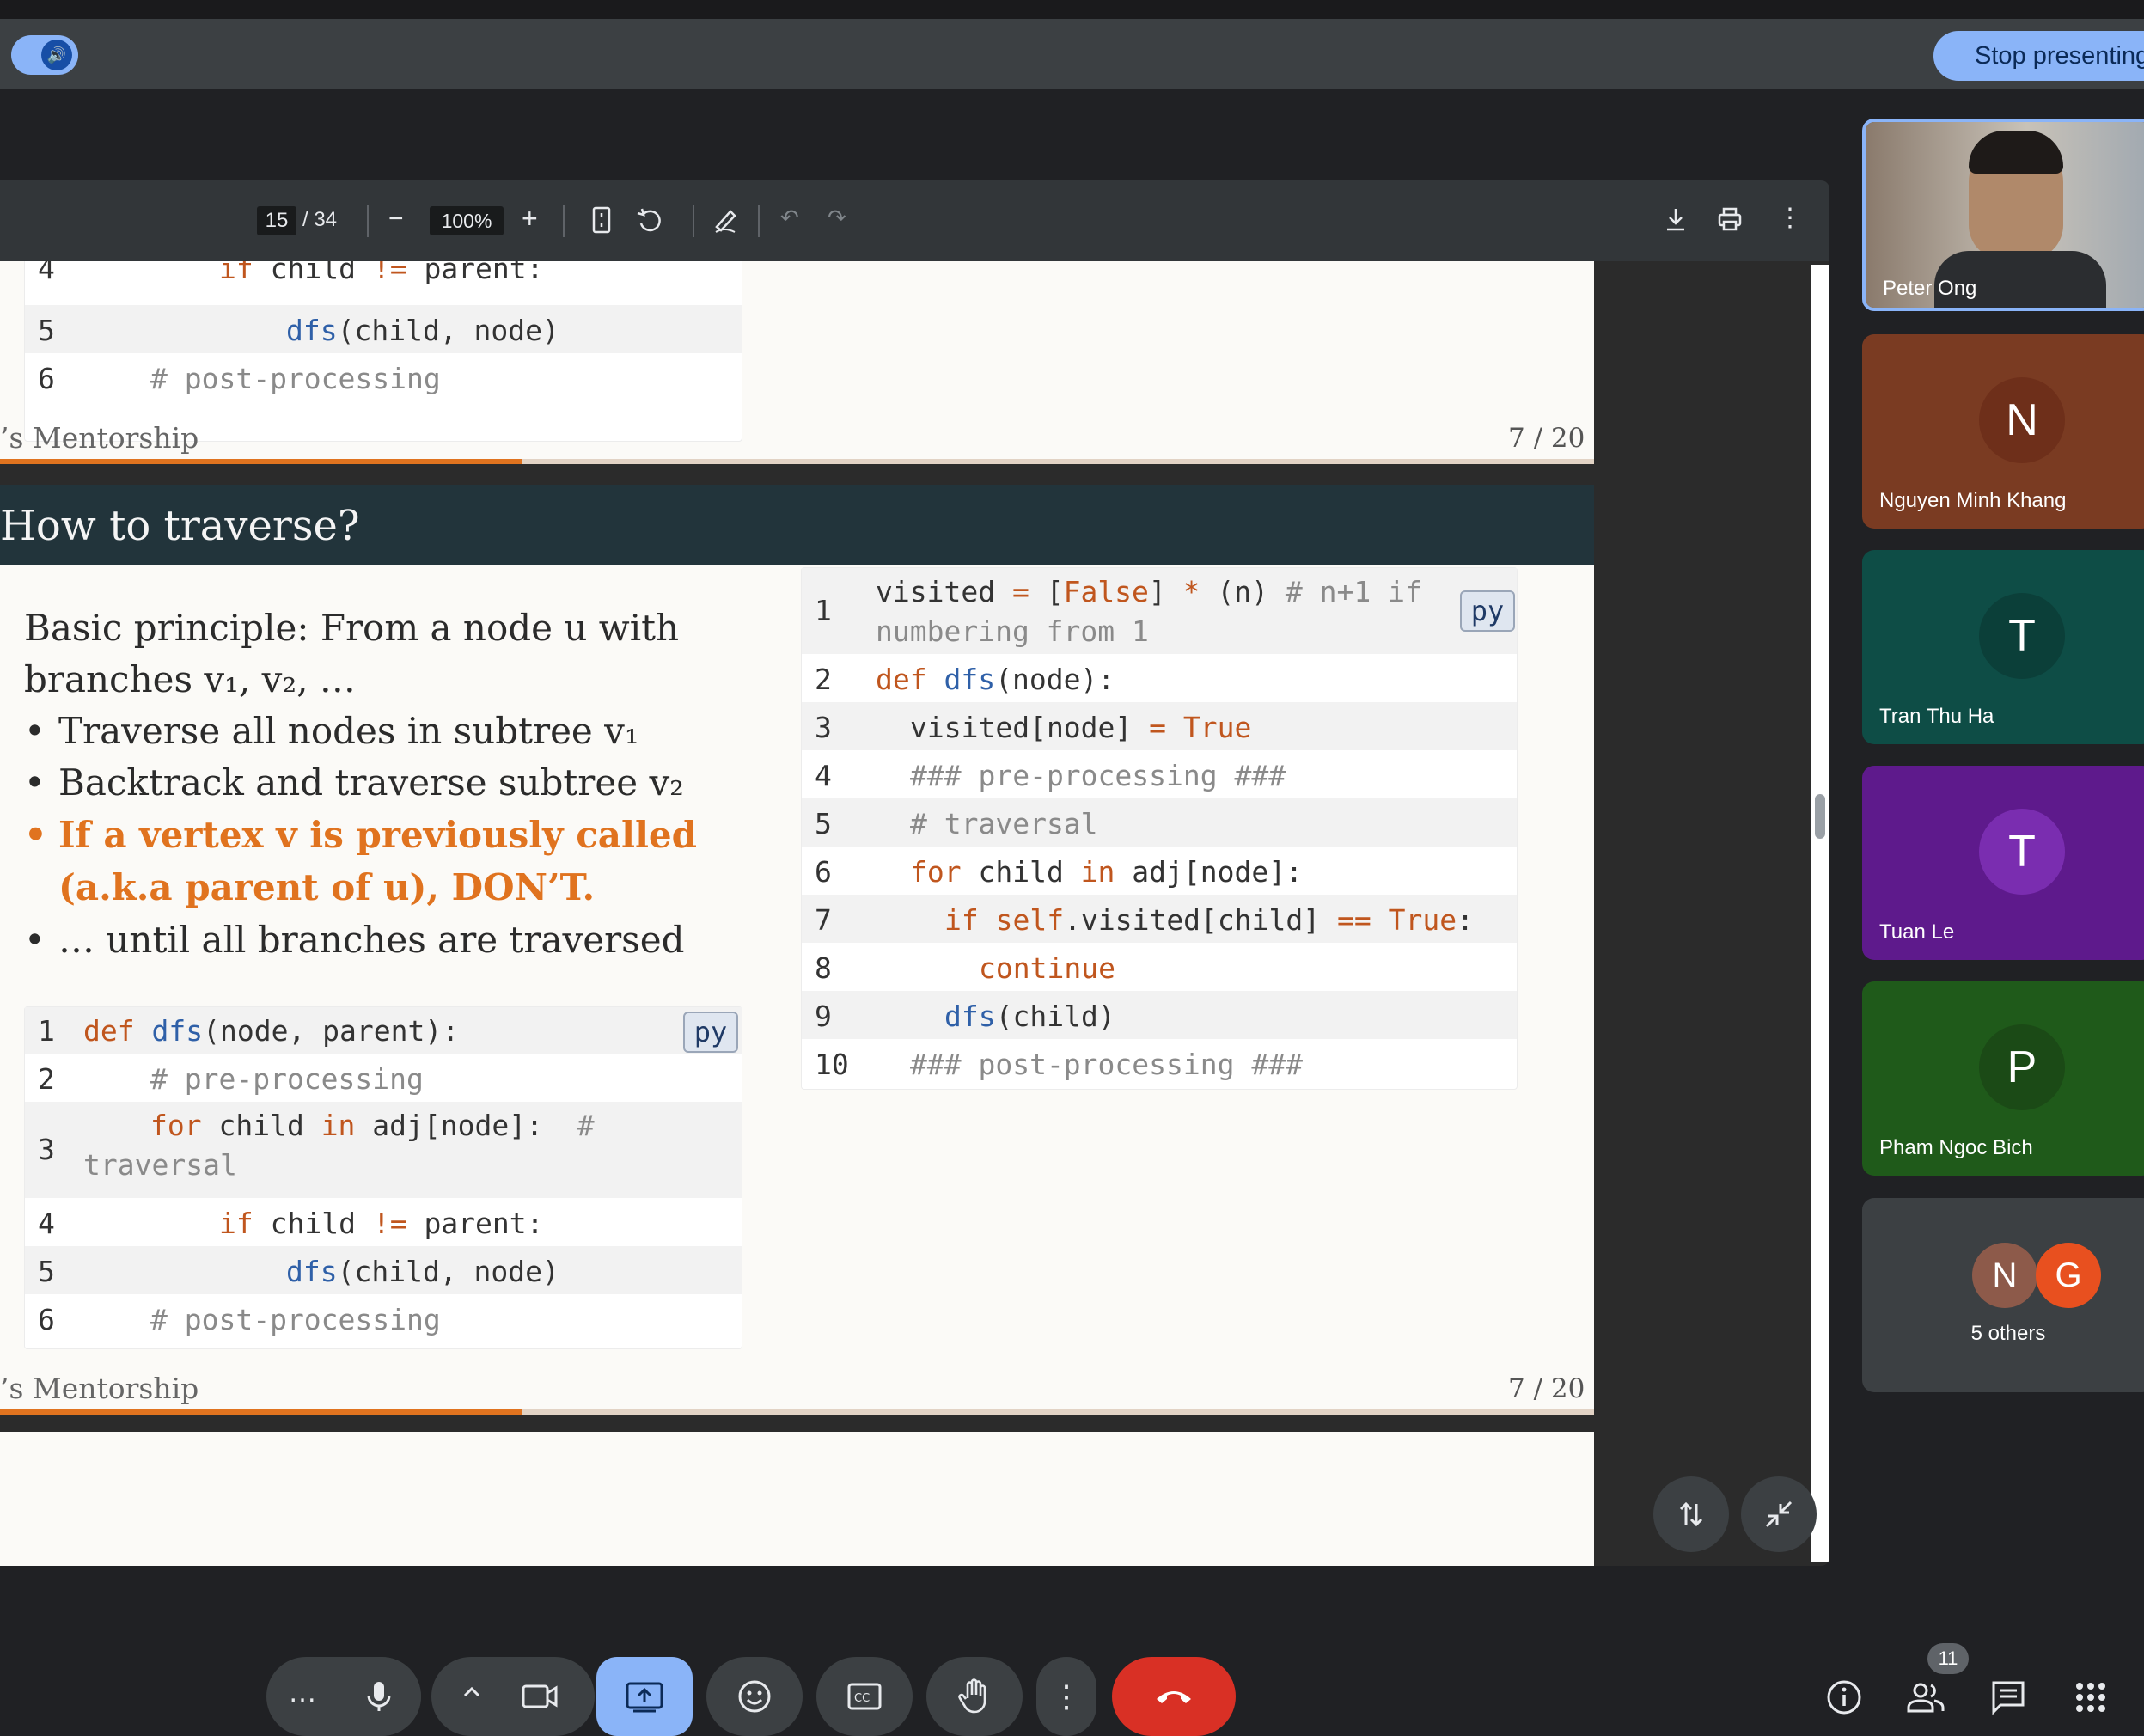 The image size is (2144, 1736). Describe the element at coordinates (1029, 1016) in the screenshot. I see `code-line: dfs(child)` at that location.